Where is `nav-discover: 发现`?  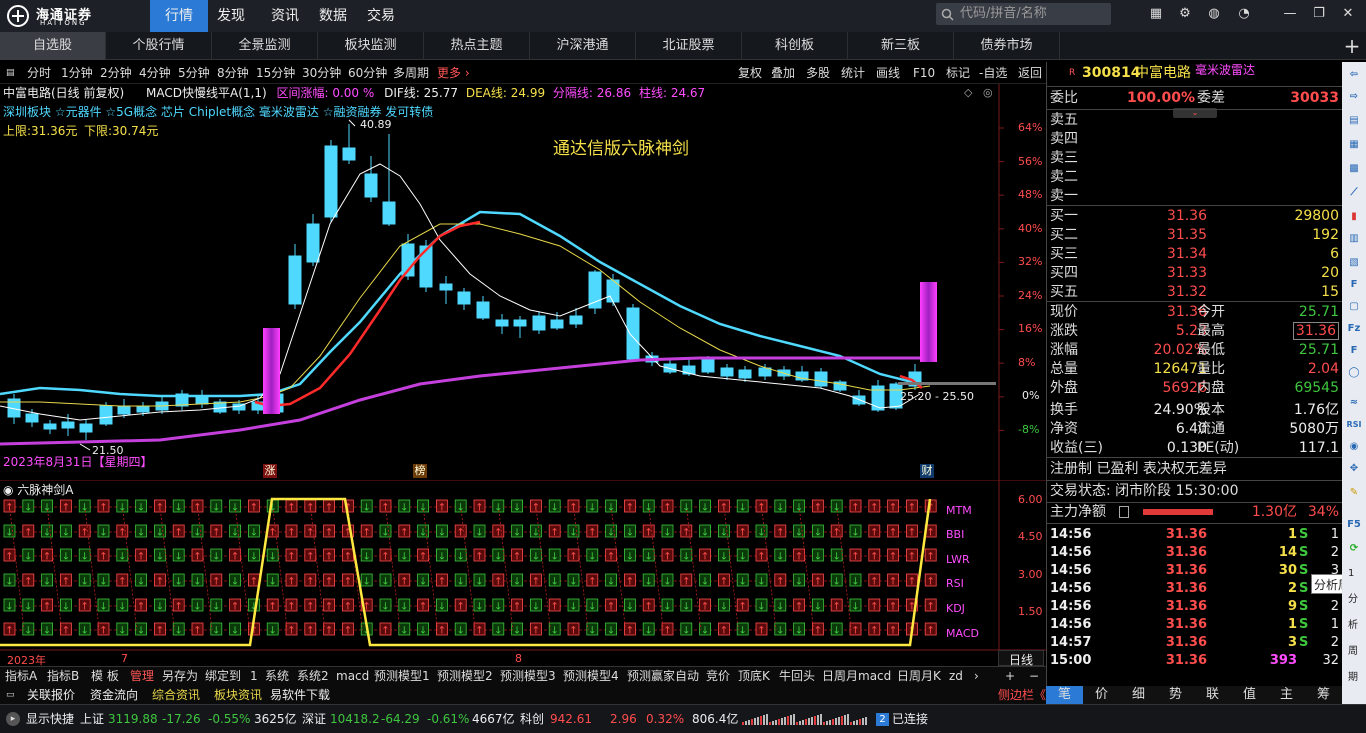 nav-discover: 发现 is located at coordinates (231, 16).